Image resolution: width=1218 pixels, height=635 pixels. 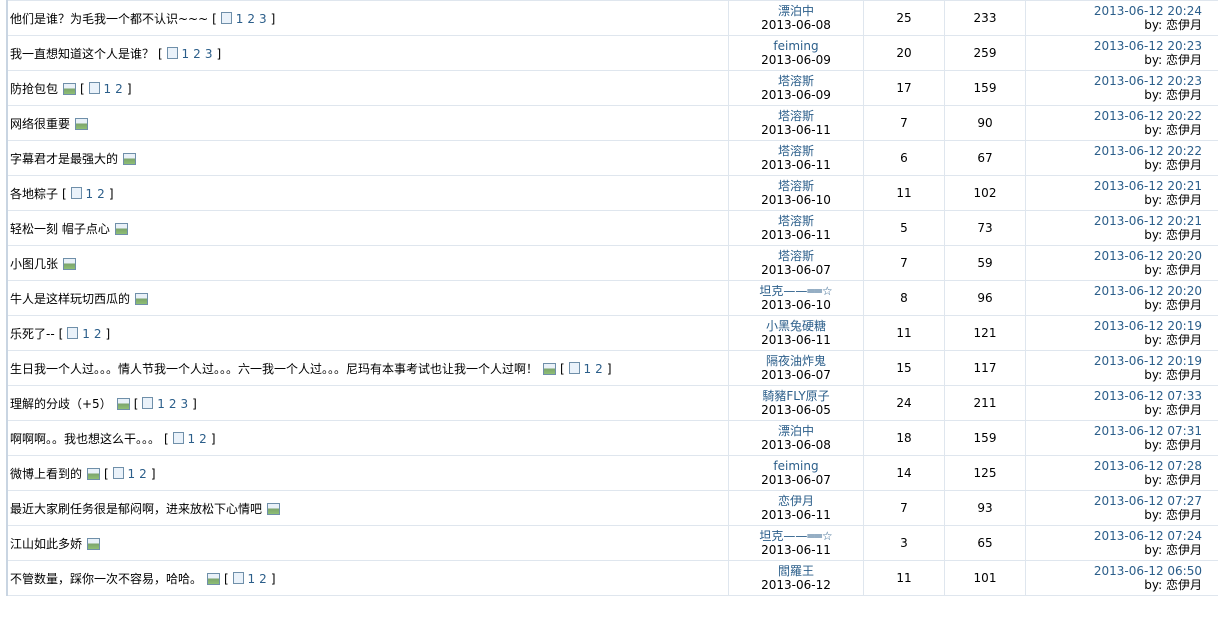 What do you see at coordinates (64, 159) in the screenshot?
I see `topic-title-link: 字幕君才是最强大的` at bounding box center [64, 159].